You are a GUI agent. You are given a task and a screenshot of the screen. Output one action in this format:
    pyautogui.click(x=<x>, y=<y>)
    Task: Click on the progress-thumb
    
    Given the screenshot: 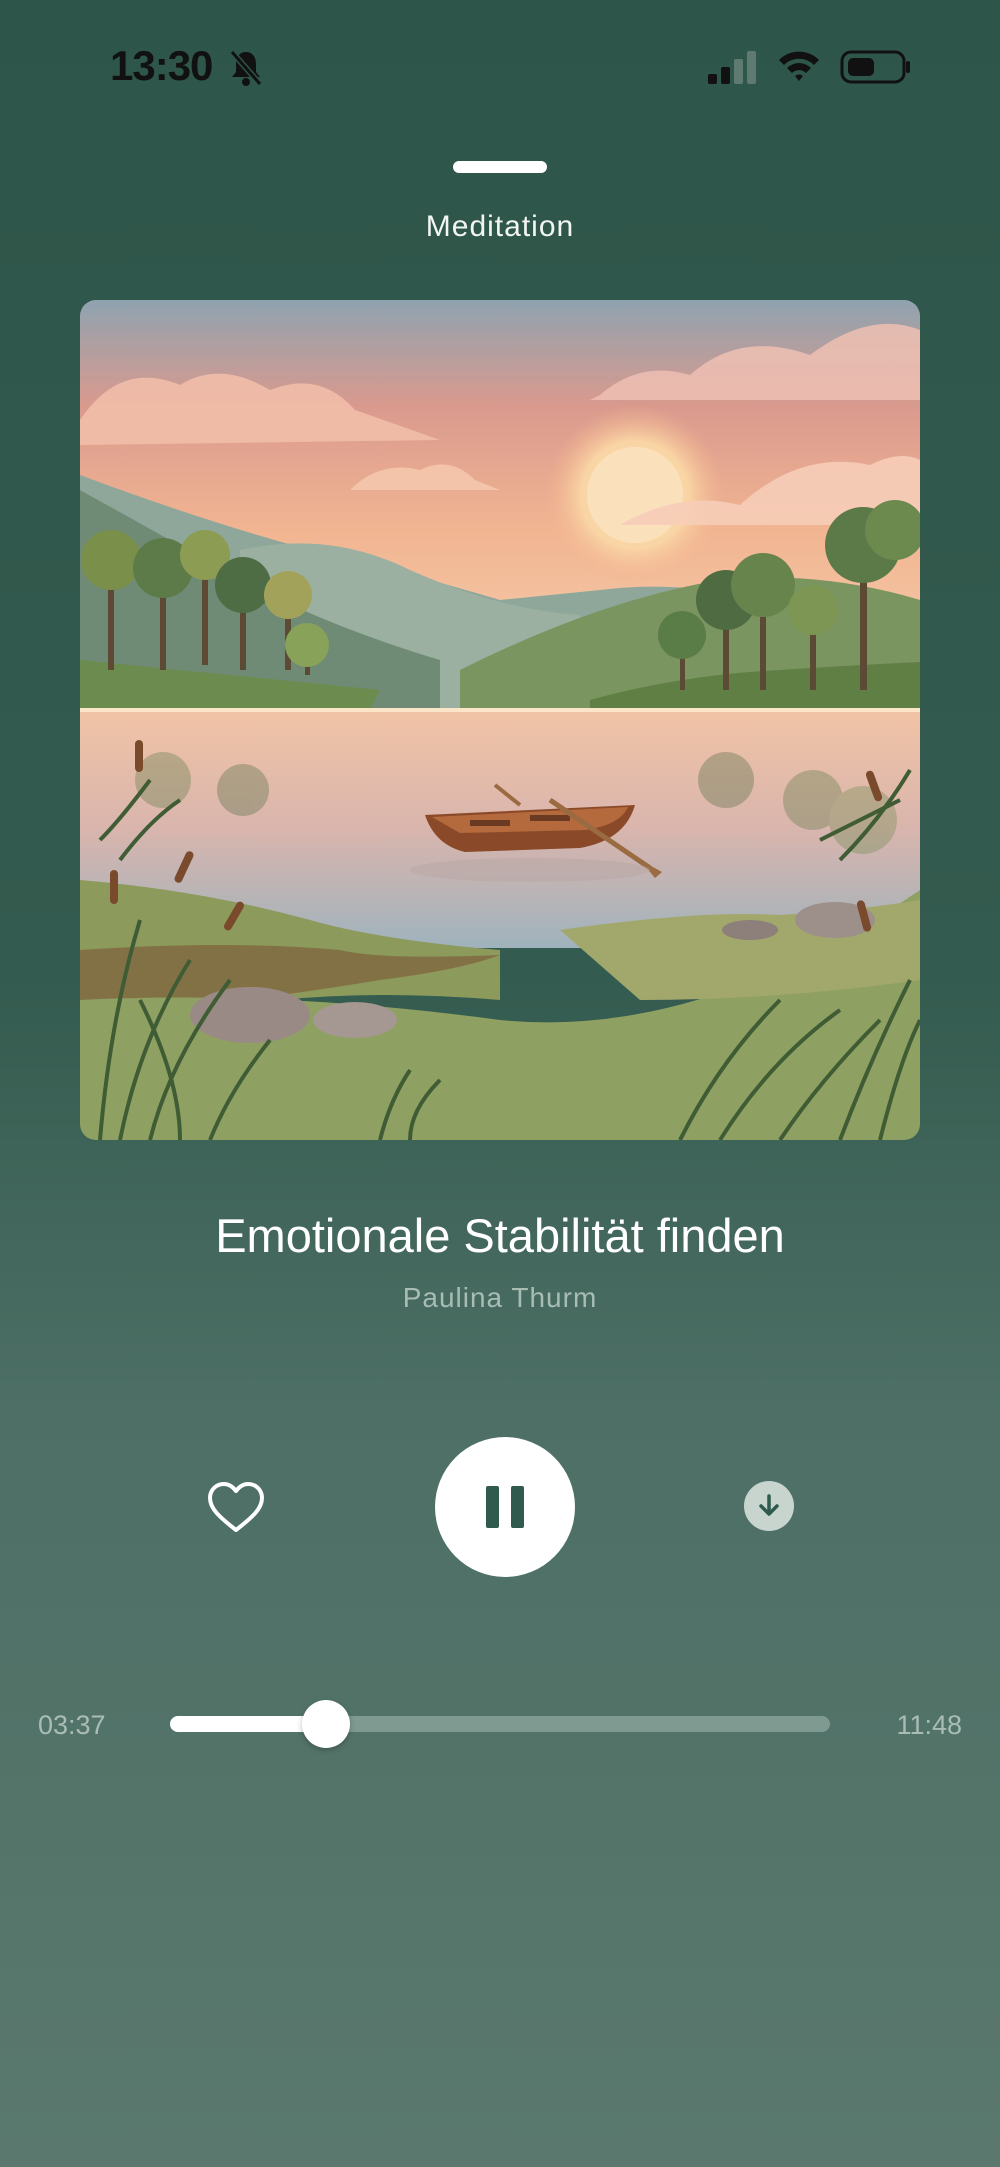 What is the action you would take?
    pyautogui.click(x=326, y=1724)
    